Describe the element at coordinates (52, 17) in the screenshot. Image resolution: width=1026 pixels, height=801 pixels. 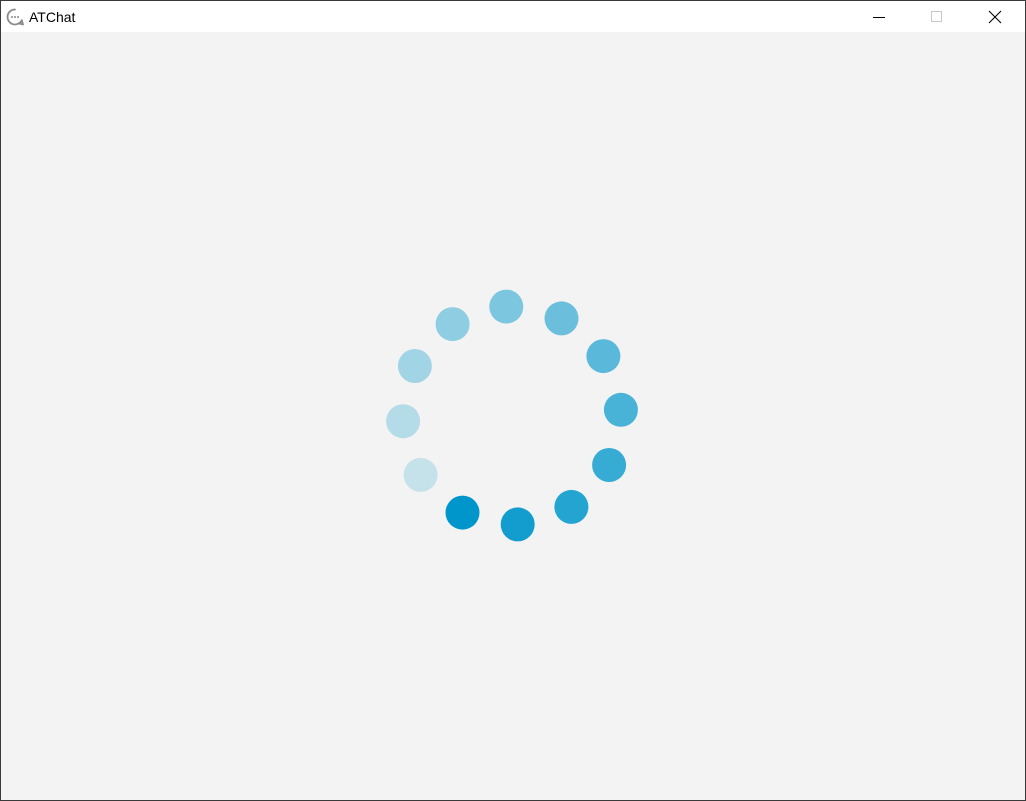
I see `window-title: ATChat` at that location.